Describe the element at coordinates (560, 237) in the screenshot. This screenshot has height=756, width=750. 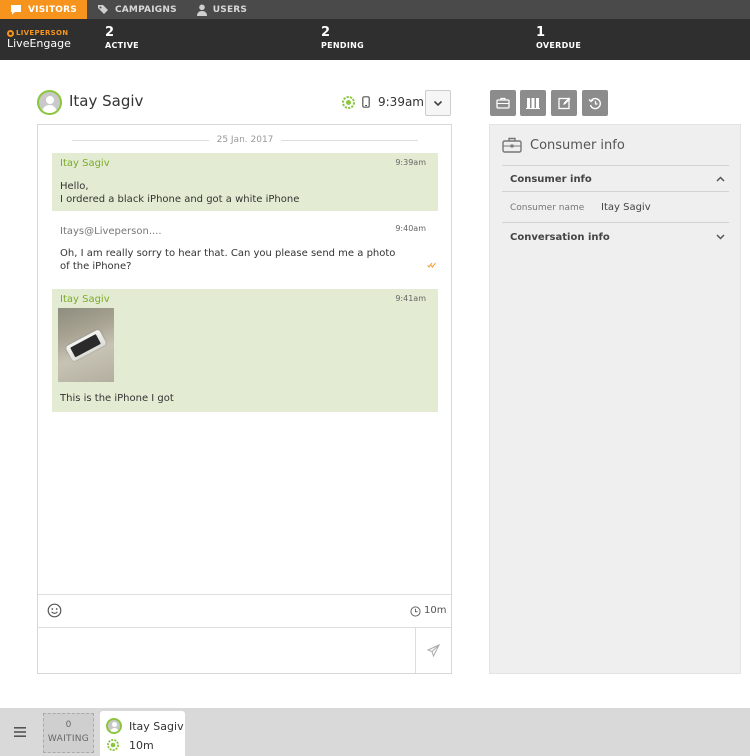
I see `section-conversation-info: Conversation info` at that location.